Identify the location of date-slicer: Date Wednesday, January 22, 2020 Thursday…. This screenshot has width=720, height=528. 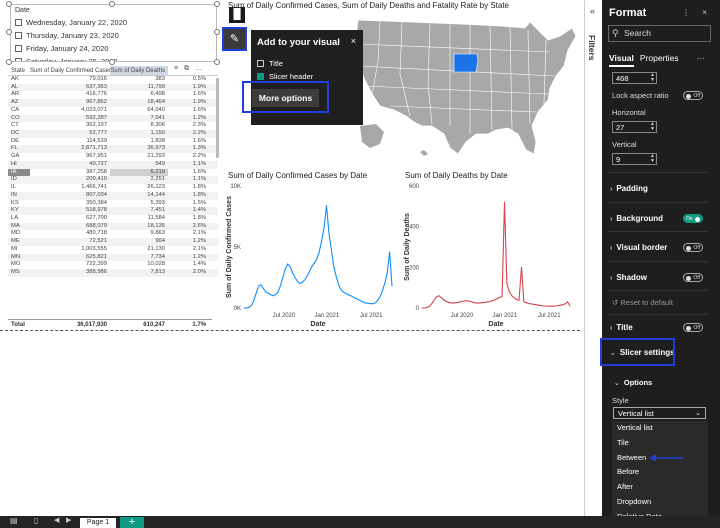
(113, 33).